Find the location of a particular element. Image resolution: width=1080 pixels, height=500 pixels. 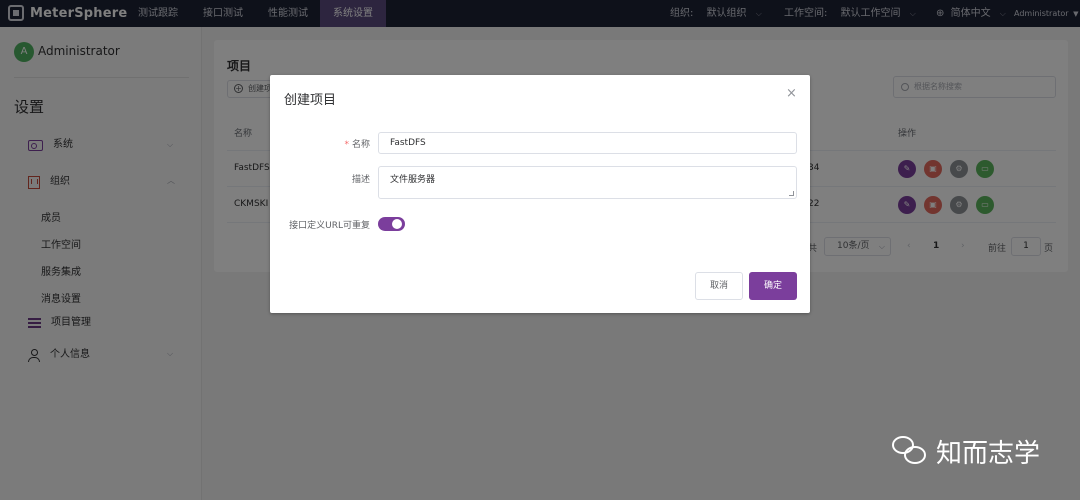

confirm-button: 确定 is located at coordinates (773, 286).